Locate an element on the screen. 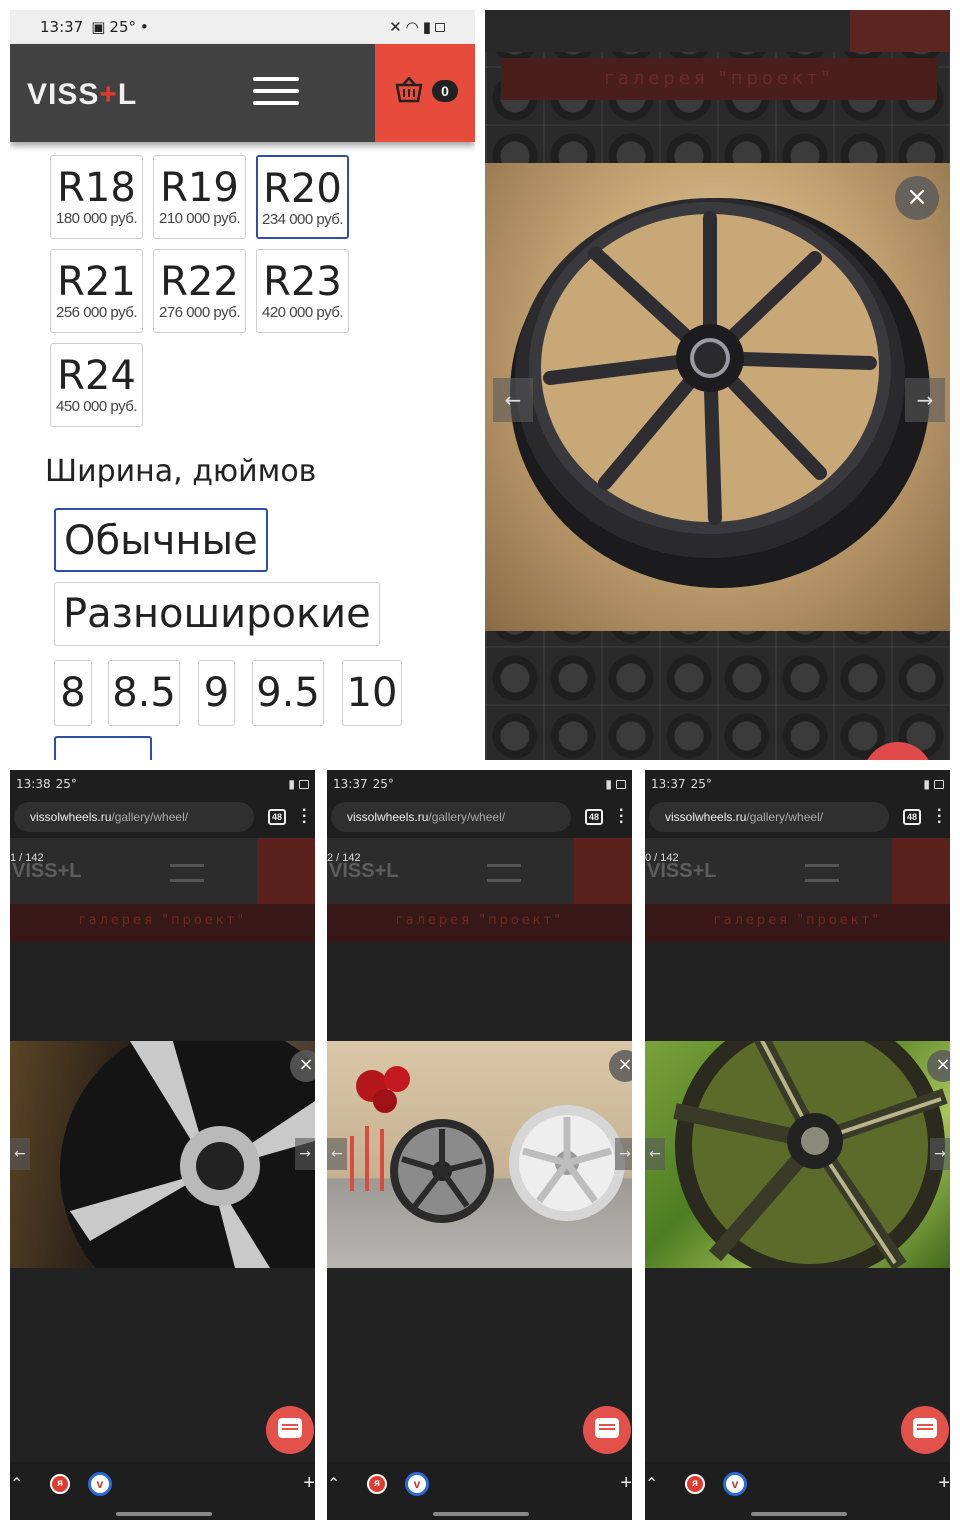 This screenshot has width=960, height=1530. status-icons: ✕ ◠ ▮ is located at coordinates (417, 27).